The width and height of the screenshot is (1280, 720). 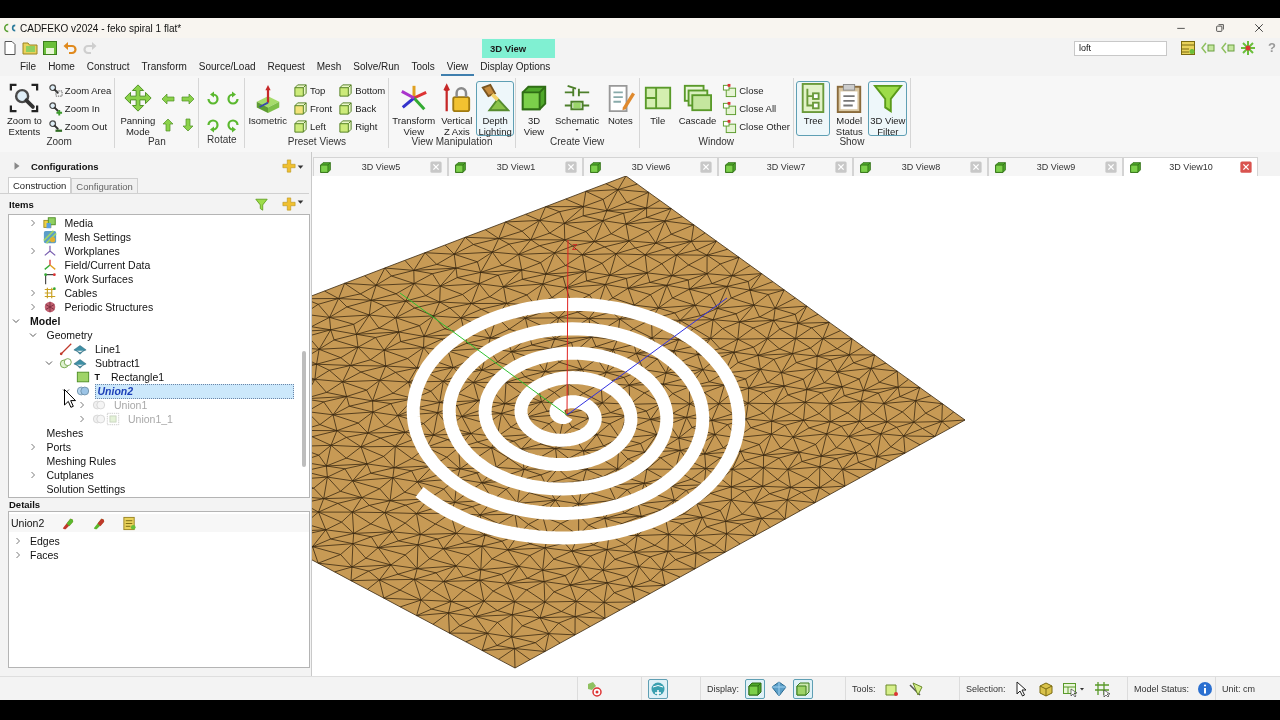 What do you see at coordinates (137, 98) in the screenshot?
I see `move-arrows-icon` at bounding box center [137, 98].